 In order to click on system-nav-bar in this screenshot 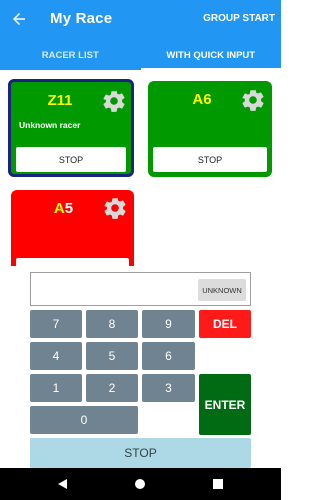, I will do `click(140, 484)`.